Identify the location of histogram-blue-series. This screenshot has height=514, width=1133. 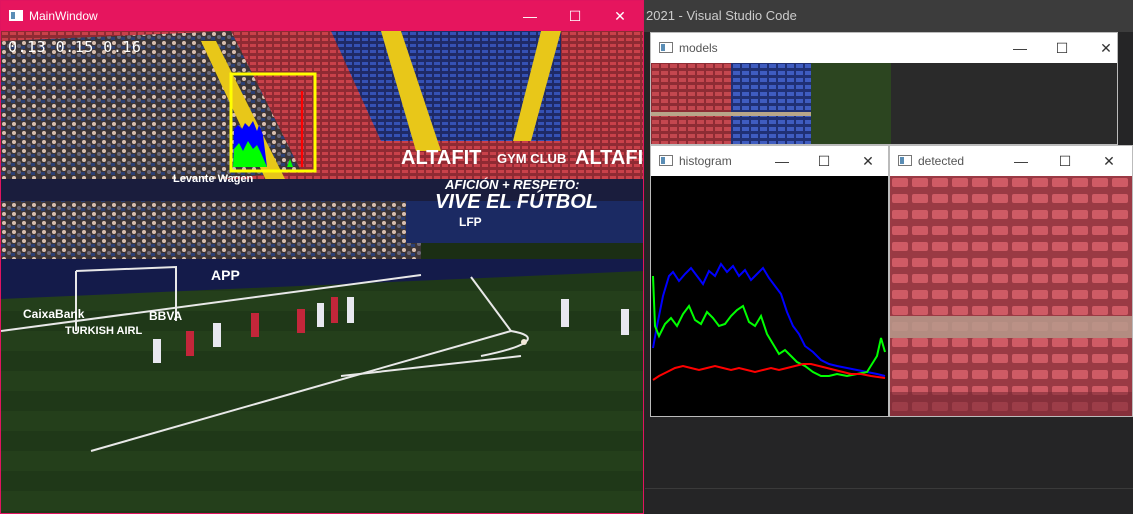
(769, 319).